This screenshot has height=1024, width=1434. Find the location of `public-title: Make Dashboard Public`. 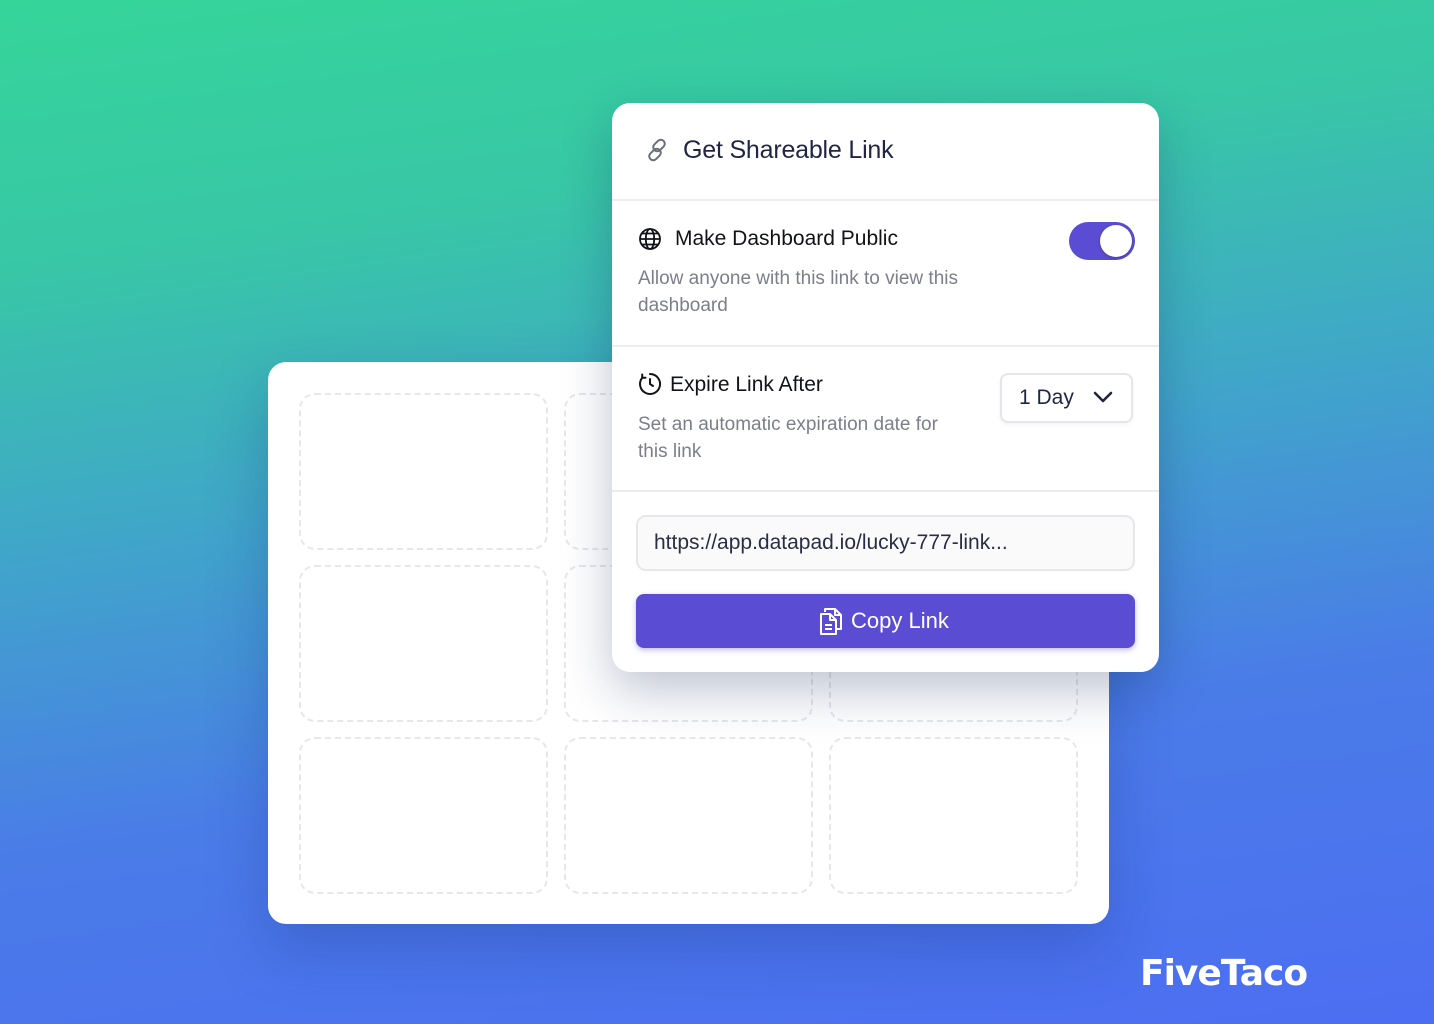

public-title: Make Dashboard Public is located at coordinates (786, 238).